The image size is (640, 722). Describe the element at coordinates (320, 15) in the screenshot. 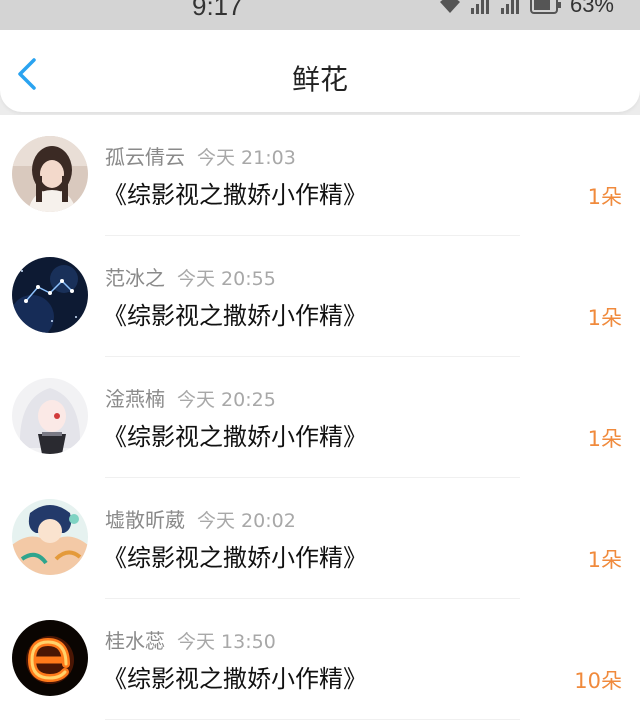

I see `status-bar: 9:17 63%` at that location.